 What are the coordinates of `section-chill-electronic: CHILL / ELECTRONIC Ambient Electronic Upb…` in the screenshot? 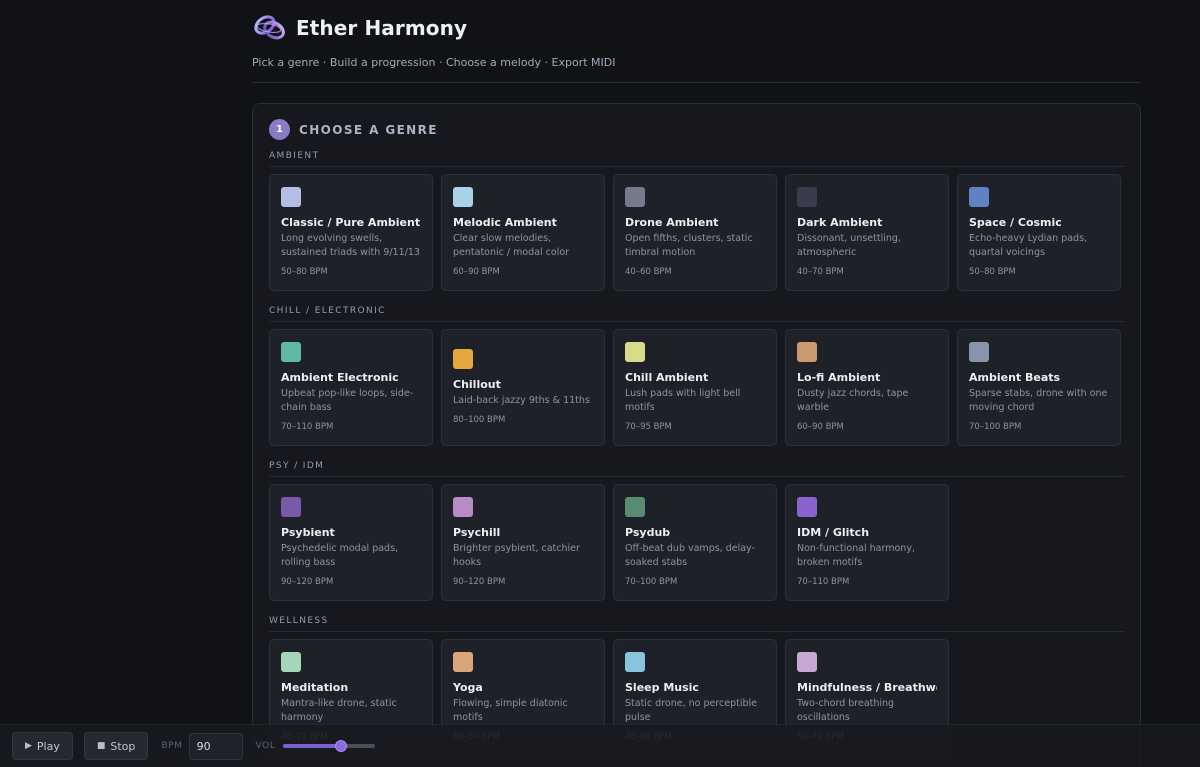 It's located at (696, 376).